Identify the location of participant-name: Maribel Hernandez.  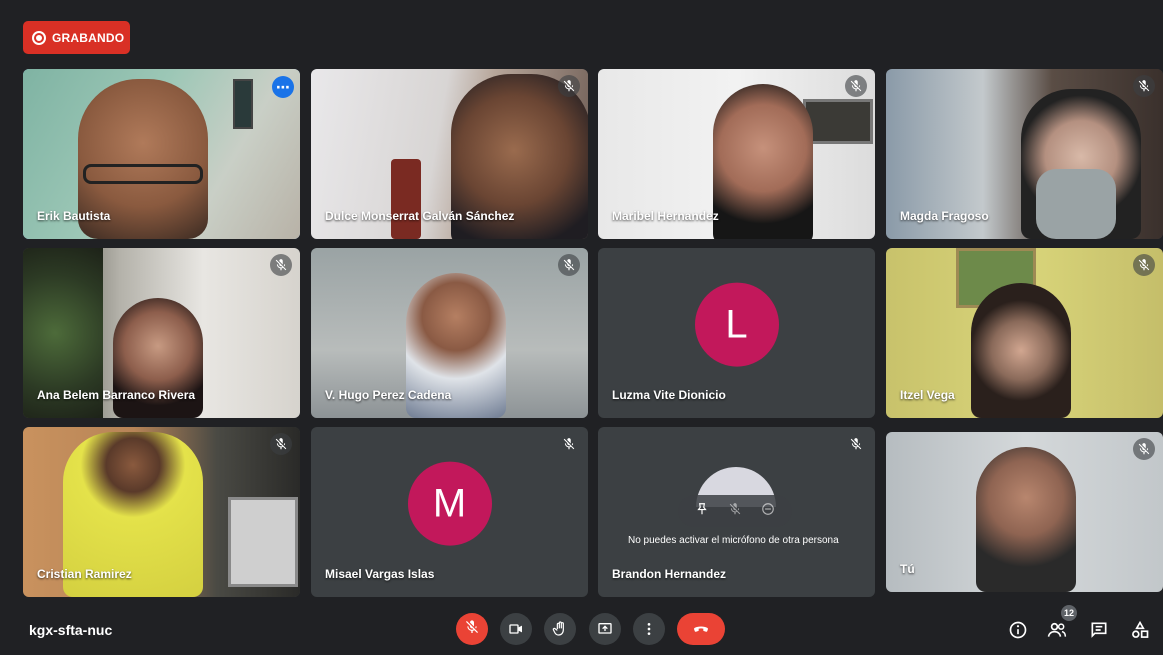
(665, 216).